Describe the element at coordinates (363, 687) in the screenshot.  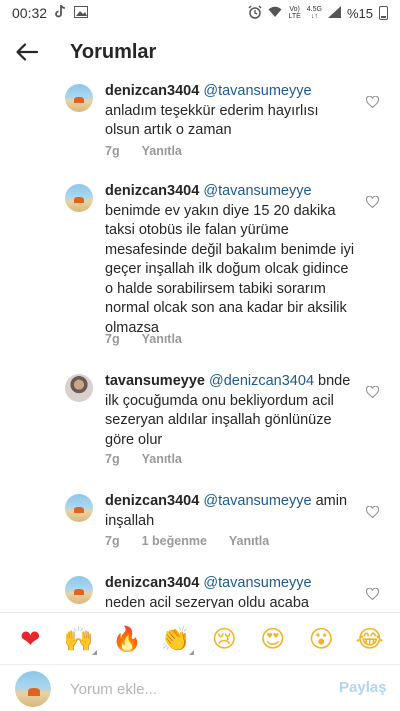
I see `post-button: Paylaş` at that location.